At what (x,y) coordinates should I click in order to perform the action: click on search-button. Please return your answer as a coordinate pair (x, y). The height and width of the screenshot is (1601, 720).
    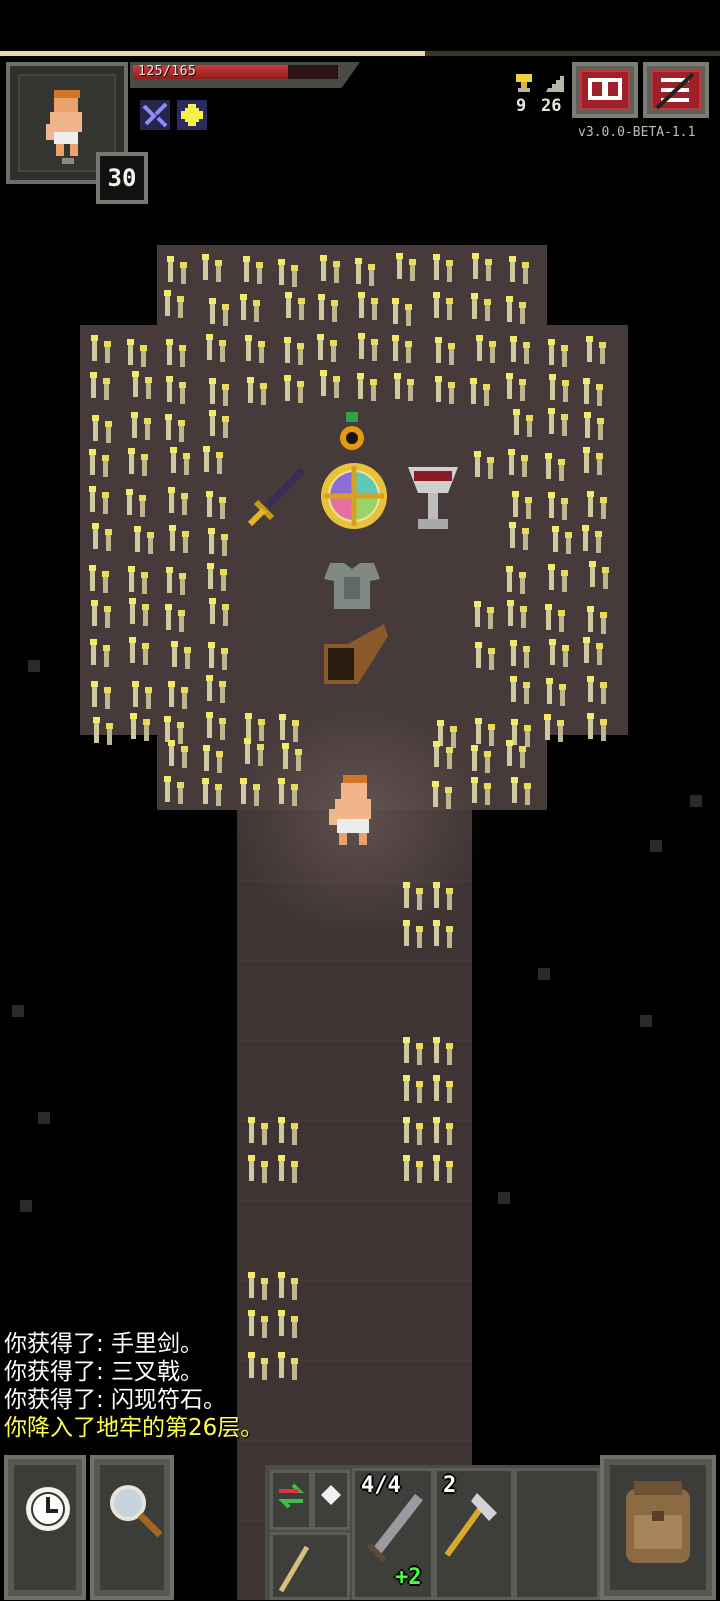
    Looking at the image, I should click on (132, 1527).